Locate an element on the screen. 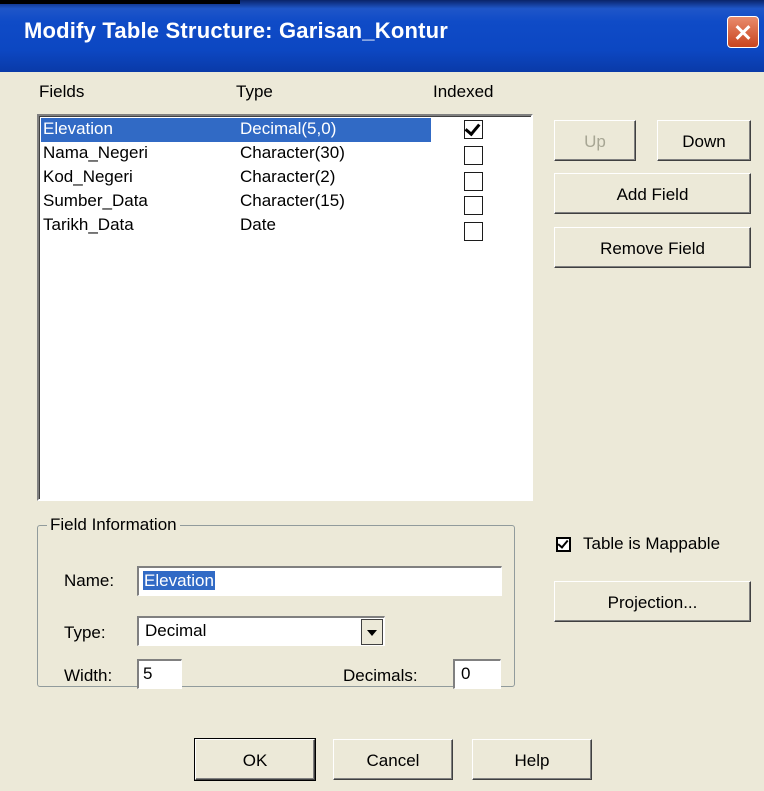 Image resolution: width=764 pixels, height=791 pixels. field-type: Date is located at coordinates (258, 224).